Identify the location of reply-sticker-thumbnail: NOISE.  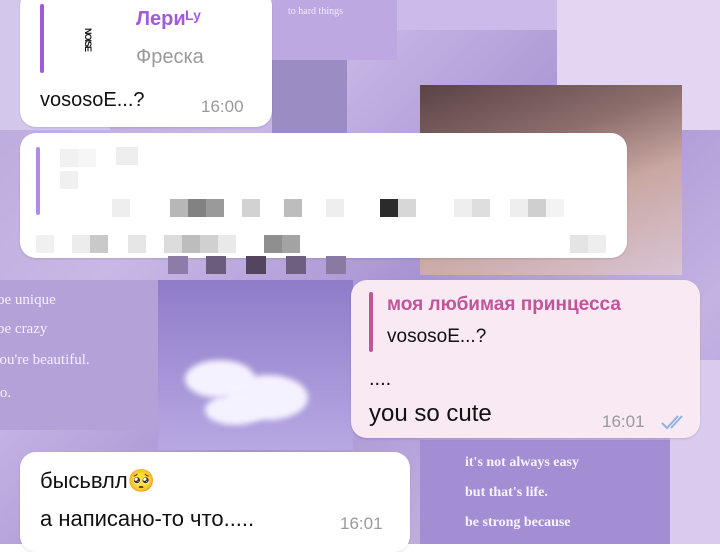
(88, 40).